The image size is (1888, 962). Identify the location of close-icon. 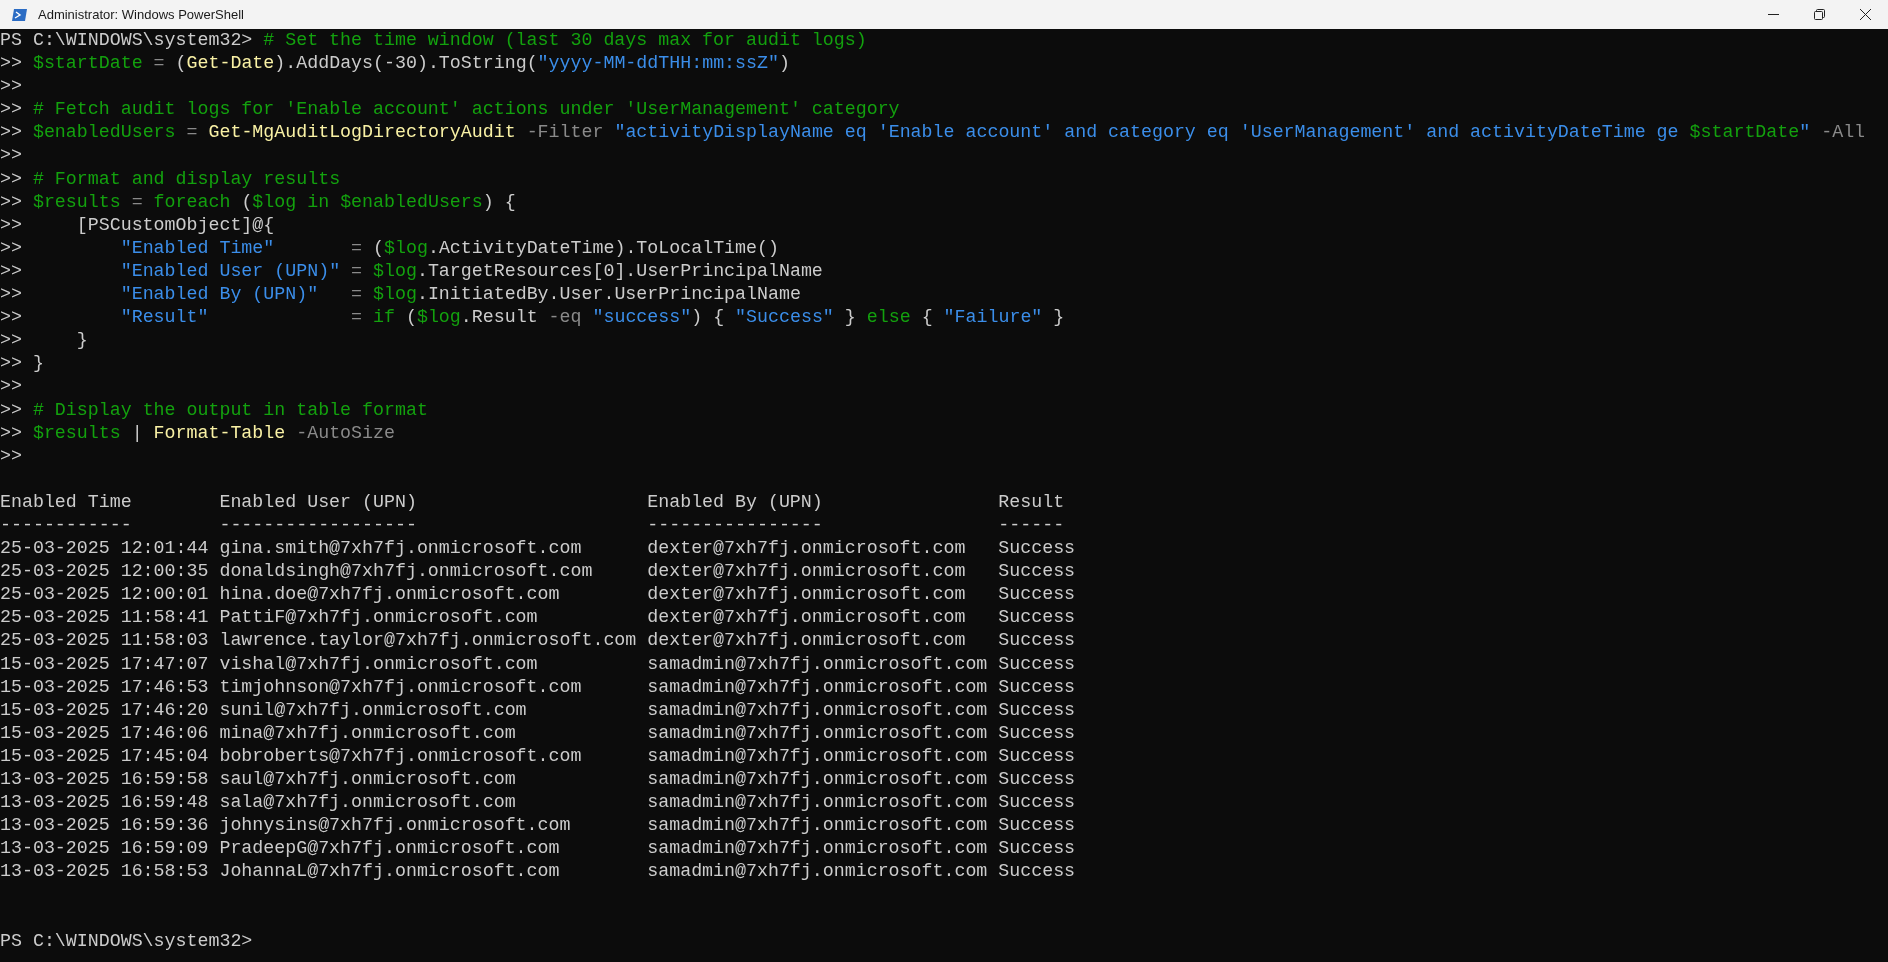
(1865, 14).